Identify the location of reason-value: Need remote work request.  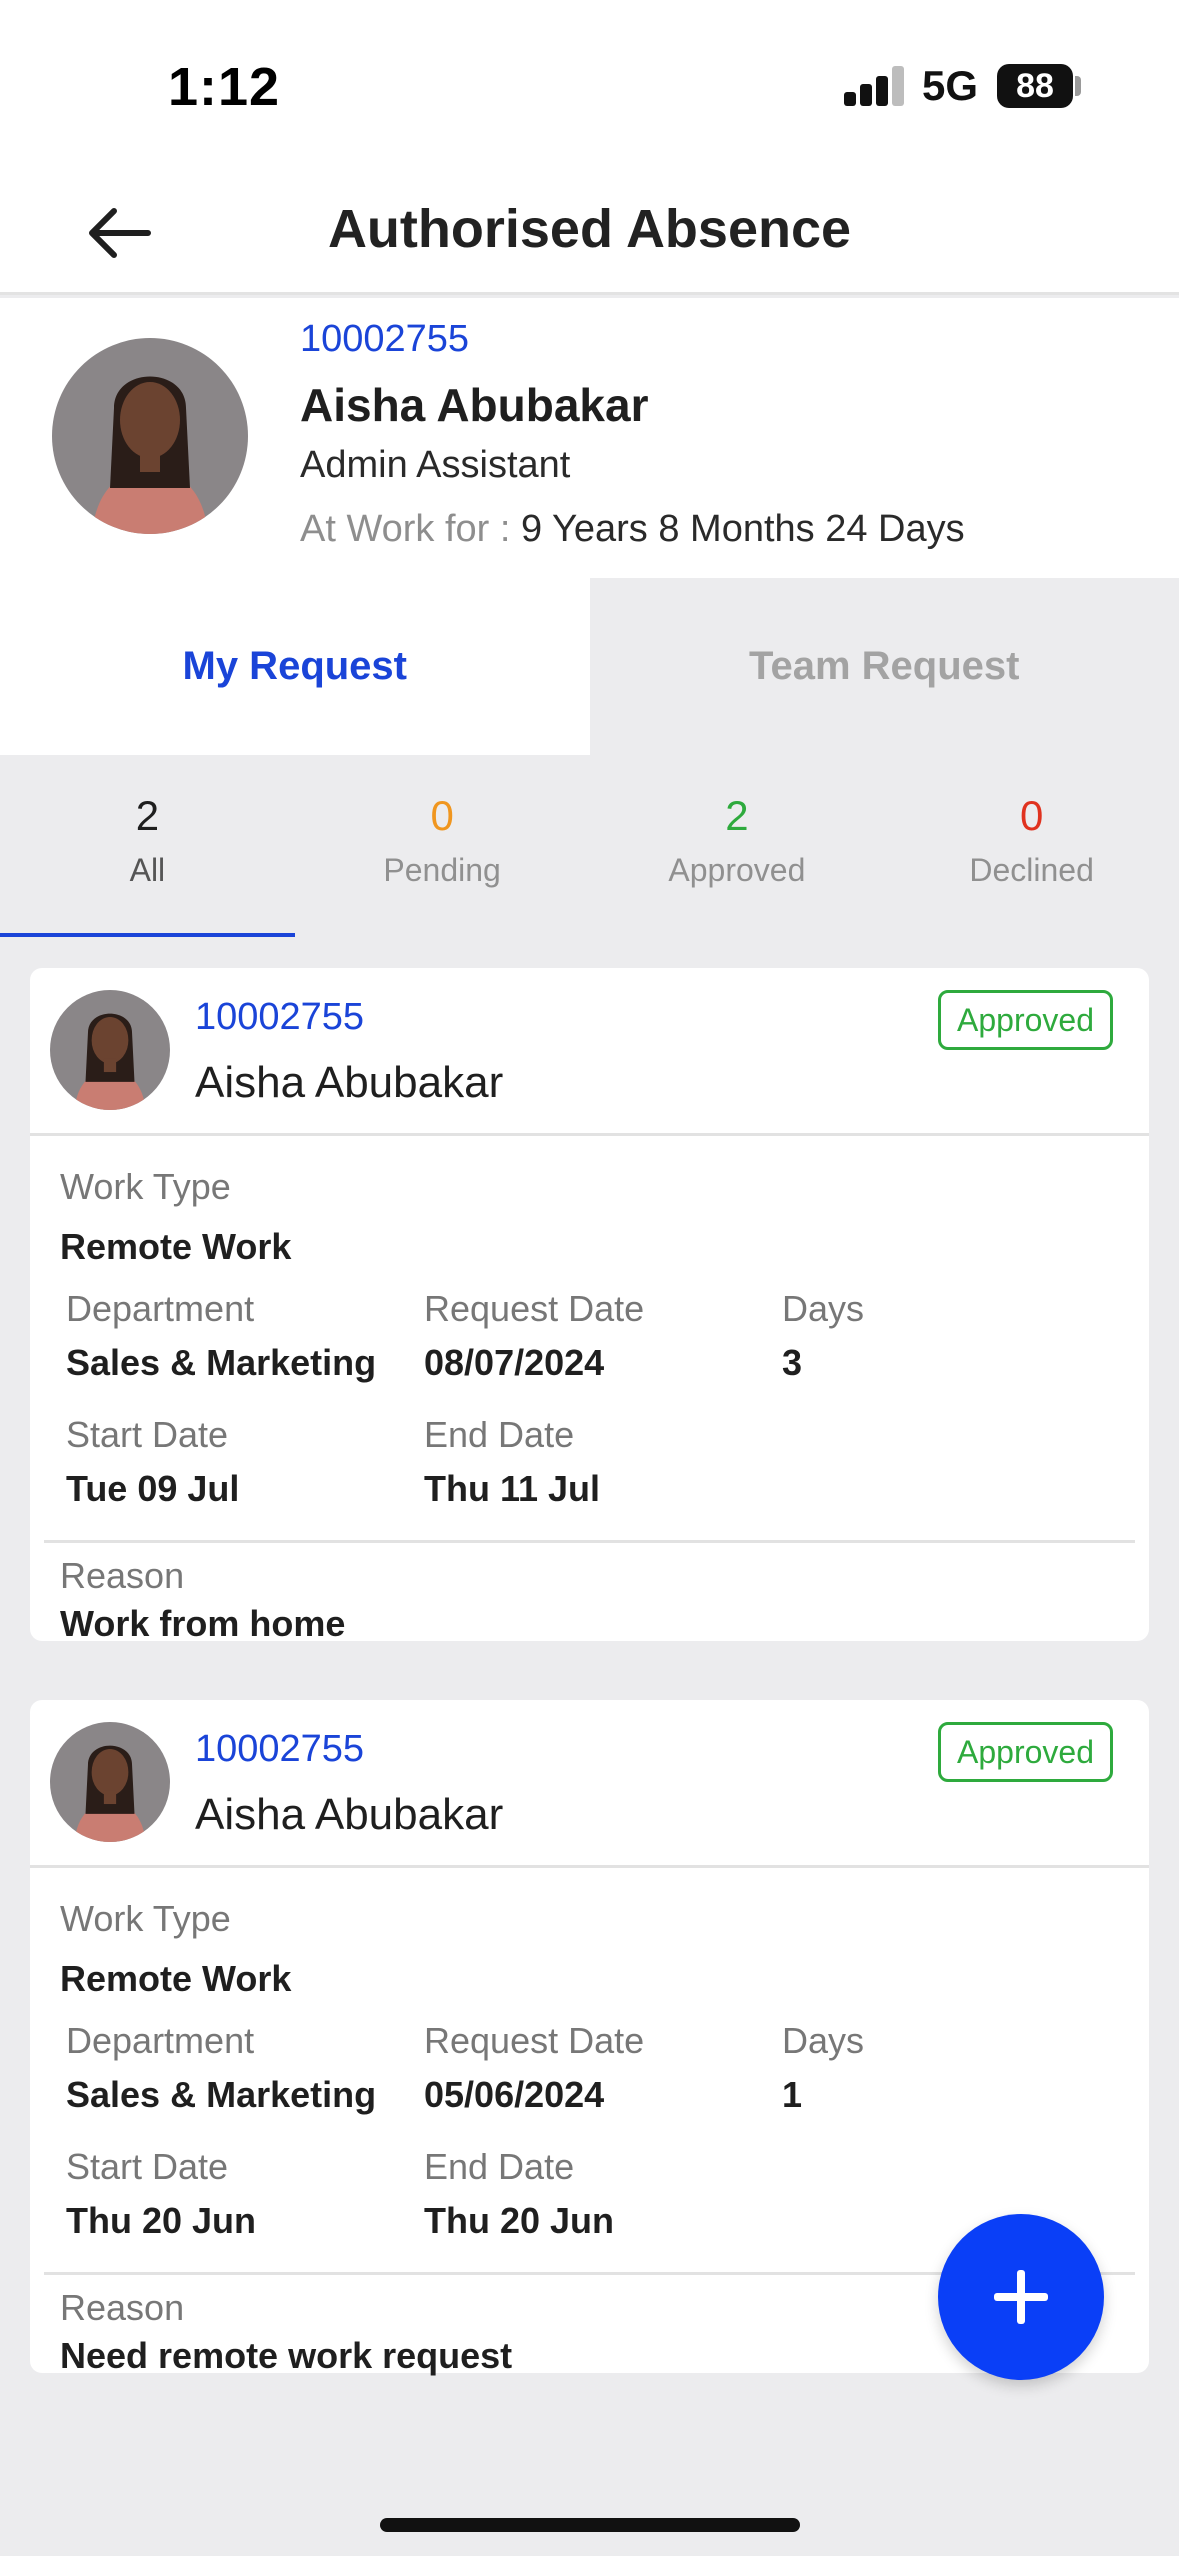
(286, 2355).